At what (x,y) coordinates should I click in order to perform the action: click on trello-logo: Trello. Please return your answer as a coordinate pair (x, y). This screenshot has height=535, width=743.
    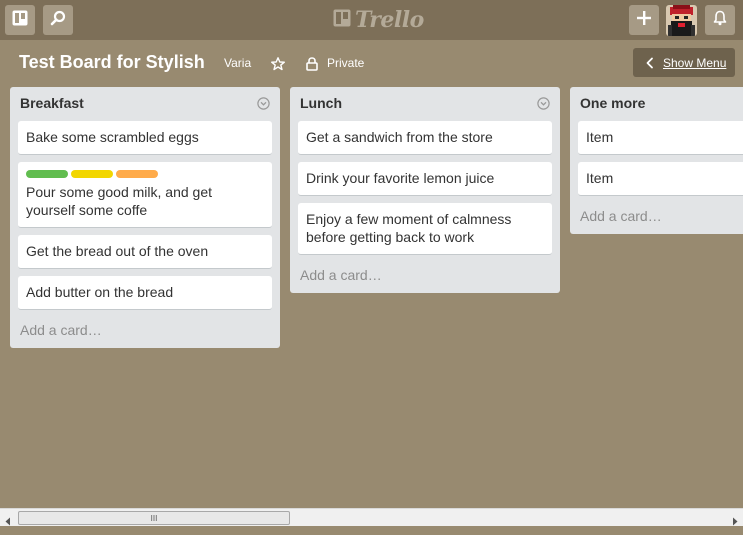
    Looking at the image, I should click on (378, 20).